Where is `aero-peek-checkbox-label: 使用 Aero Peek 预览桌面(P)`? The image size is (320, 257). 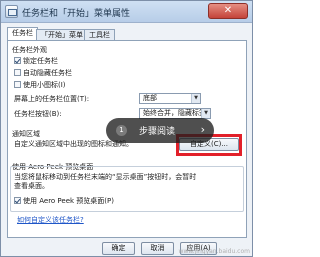
aero-peek-checkbox-label: 使用 Aero Peek 预览桌面(P) is located at coordinates (68, 201).